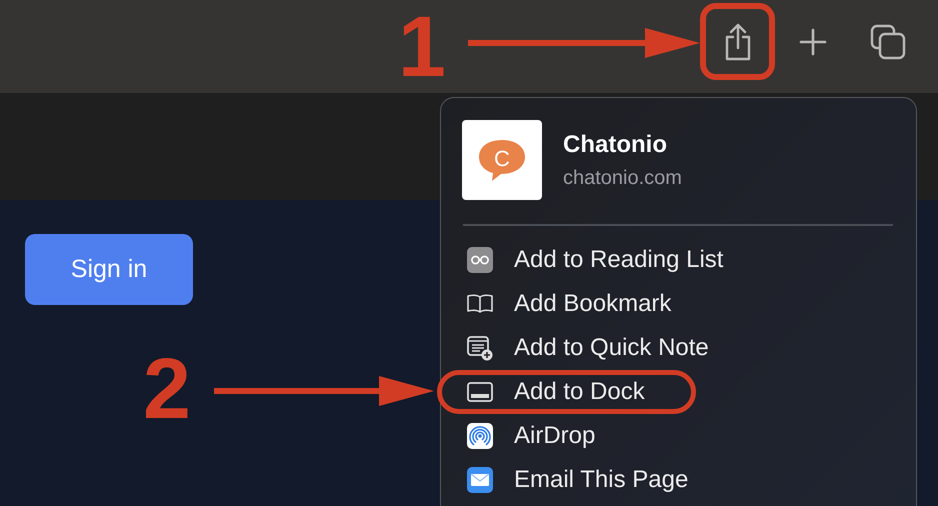  Describe the element at coordinates (422, 47) in the screenshot. I see `step-number: 1` at that location.